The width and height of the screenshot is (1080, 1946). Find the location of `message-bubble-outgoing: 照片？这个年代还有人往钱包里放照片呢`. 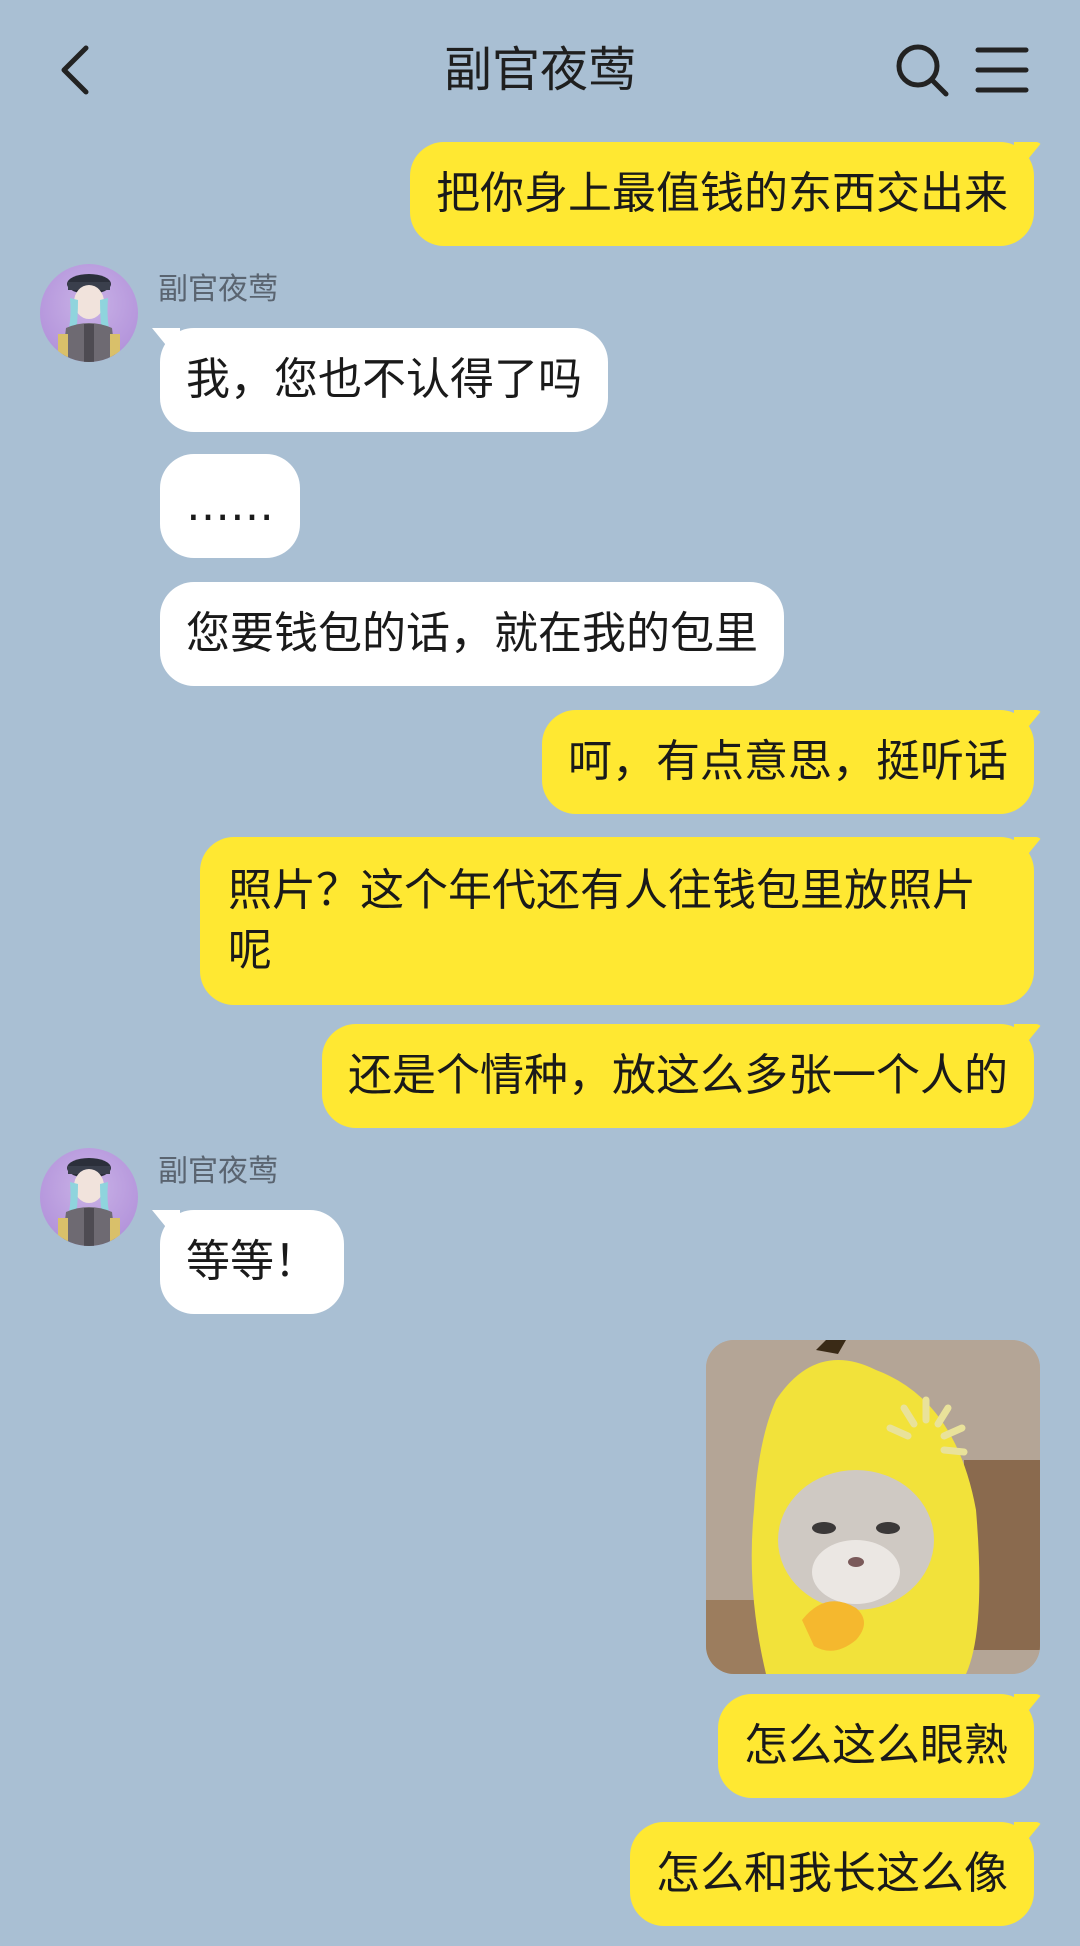

message-bubble-outgoing: 照片？这个年代还有人往钱包里放照片呢 is located at coordinates (617, 921).